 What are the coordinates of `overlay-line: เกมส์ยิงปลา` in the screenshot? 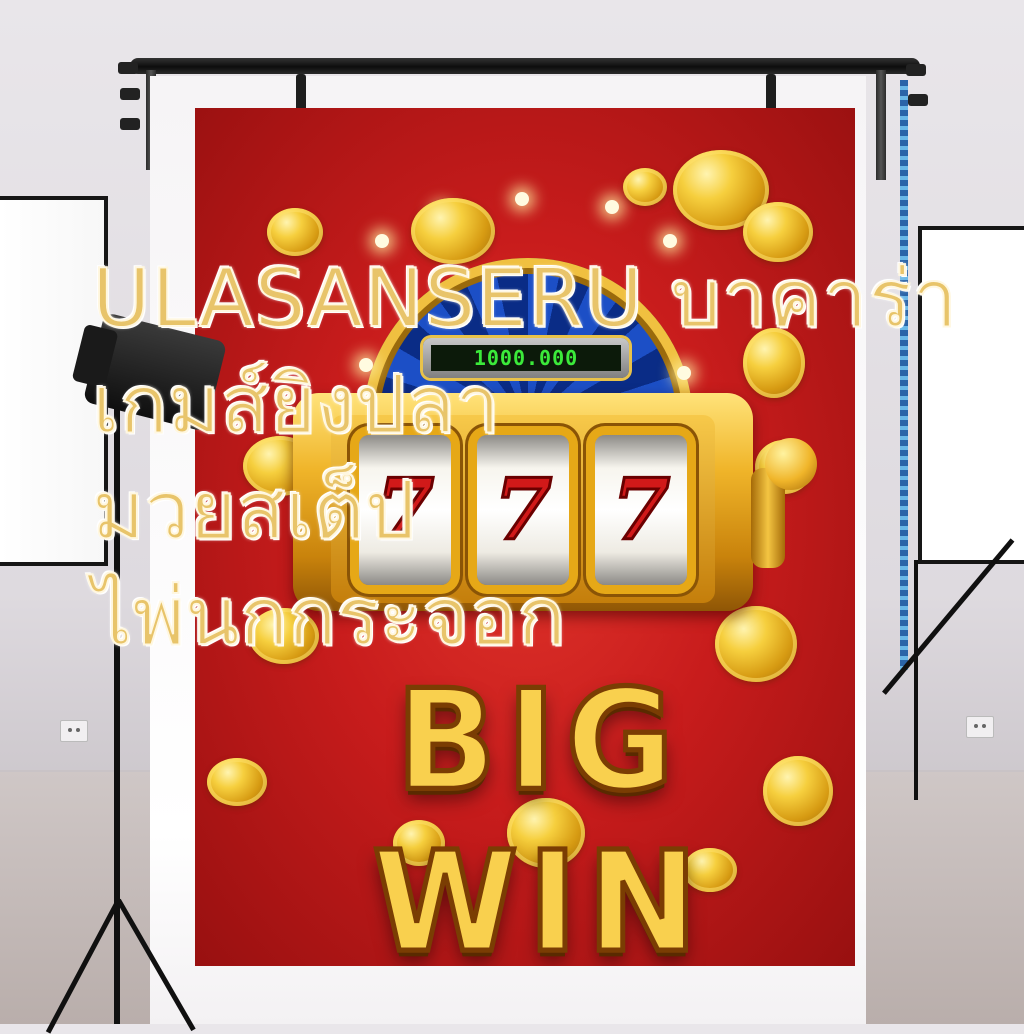 It's located at (296, 404).